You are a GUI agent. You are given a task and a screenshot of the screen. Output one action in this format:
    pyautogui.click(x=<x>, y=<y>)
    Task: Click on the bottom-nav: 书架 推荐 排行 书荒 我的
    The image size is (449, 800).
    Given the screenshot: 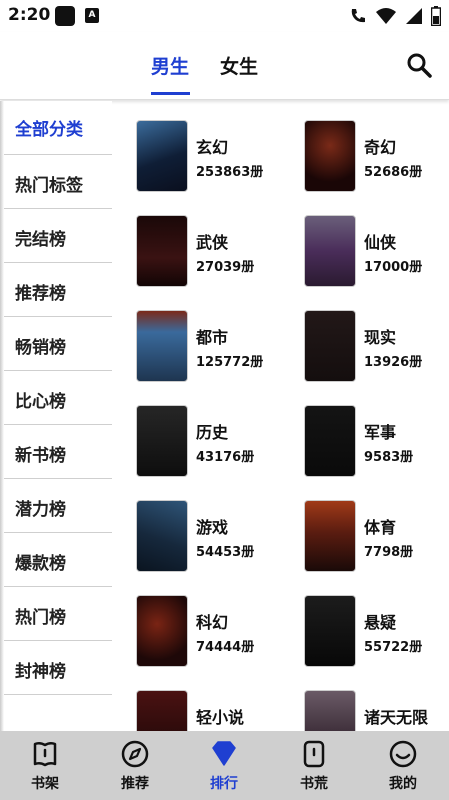 What is the action you would take?
    pyautogui.click(x=224, y=765)
    